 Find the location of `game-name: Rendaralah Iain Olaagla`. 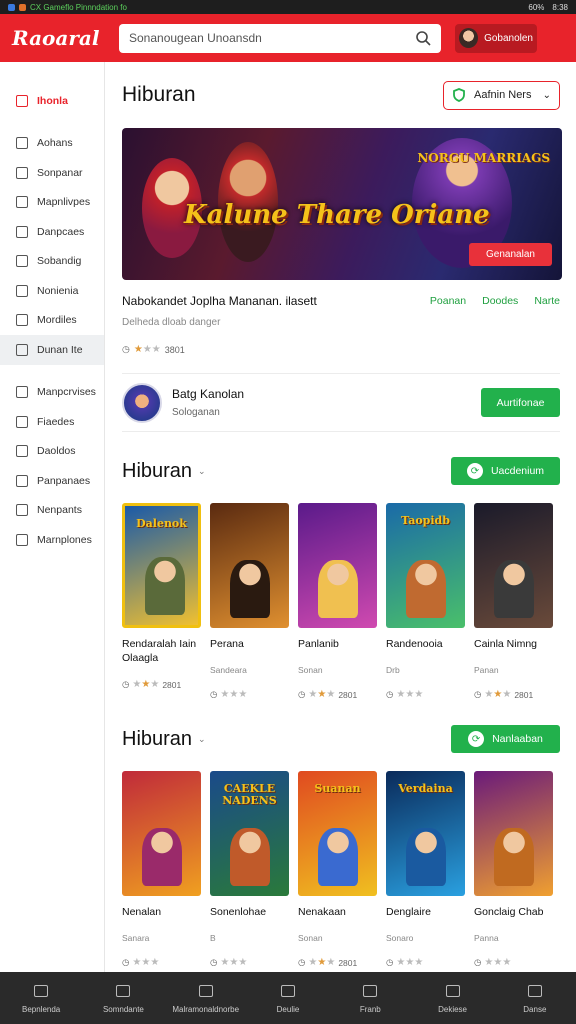

game-name: Rendaralah Iain Olaagla is located at coordinates (161, 651).